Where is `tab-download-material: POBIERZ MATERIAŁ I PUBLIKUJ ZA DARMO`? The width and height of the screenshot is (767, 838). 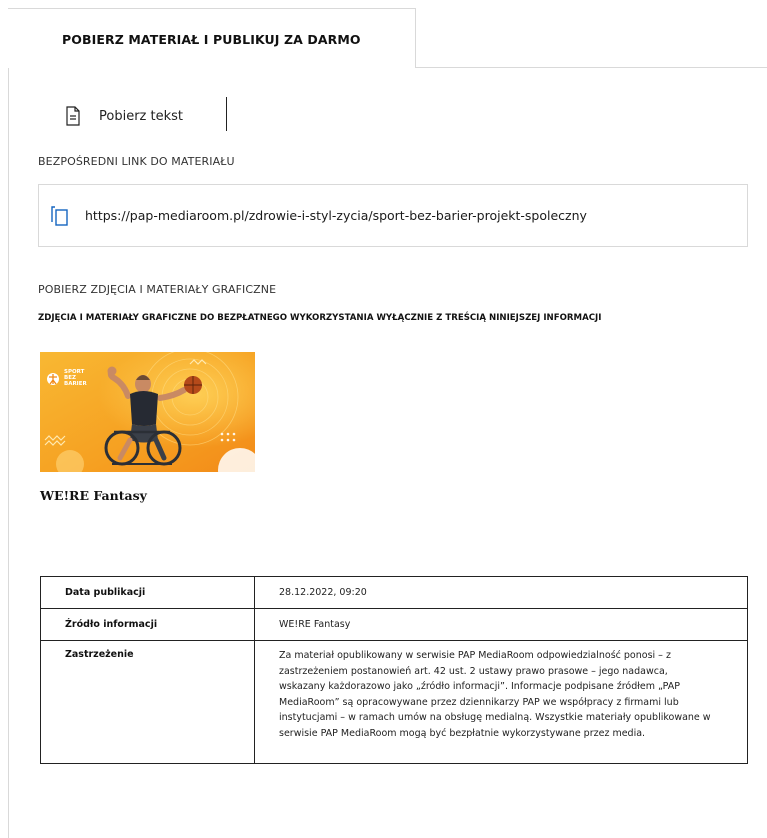
tab-download-material: POBIERZ MATERIAŁ I PUBLIKUJ ZA DARMO is located at coordinates (212, 38).